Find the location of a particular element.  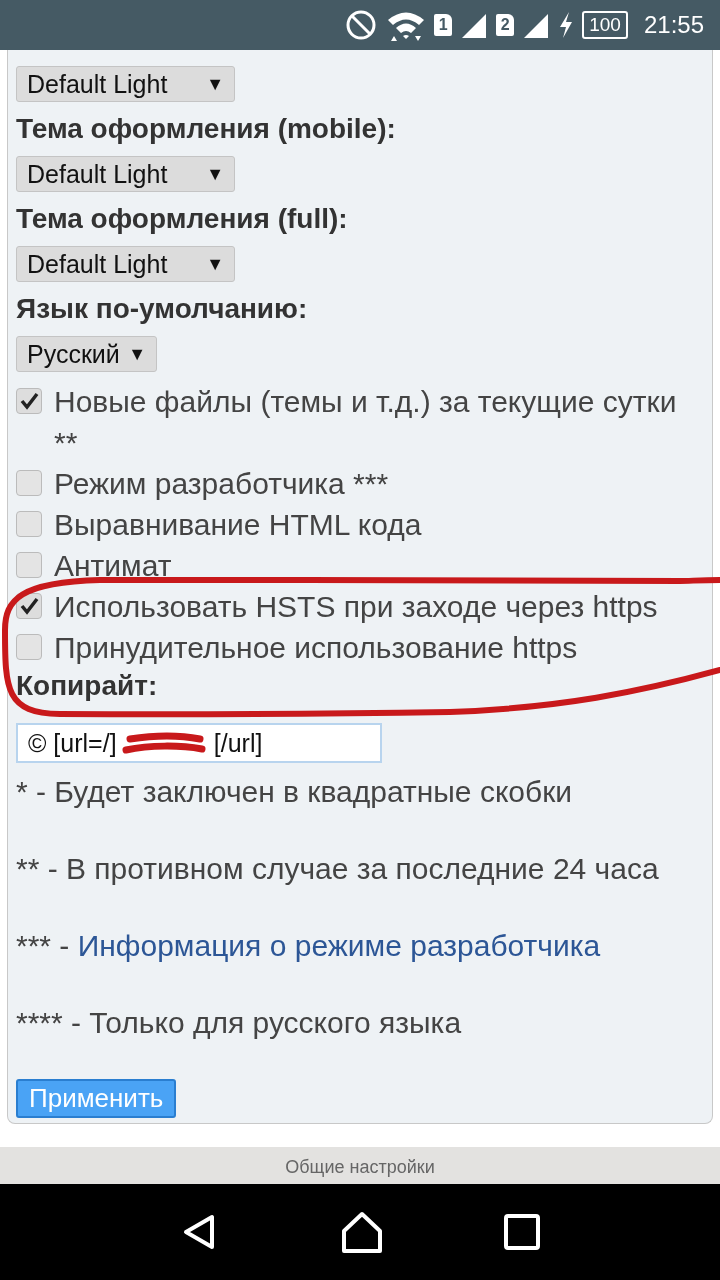

battery-level: 100 is located at coordinates (605, 25).